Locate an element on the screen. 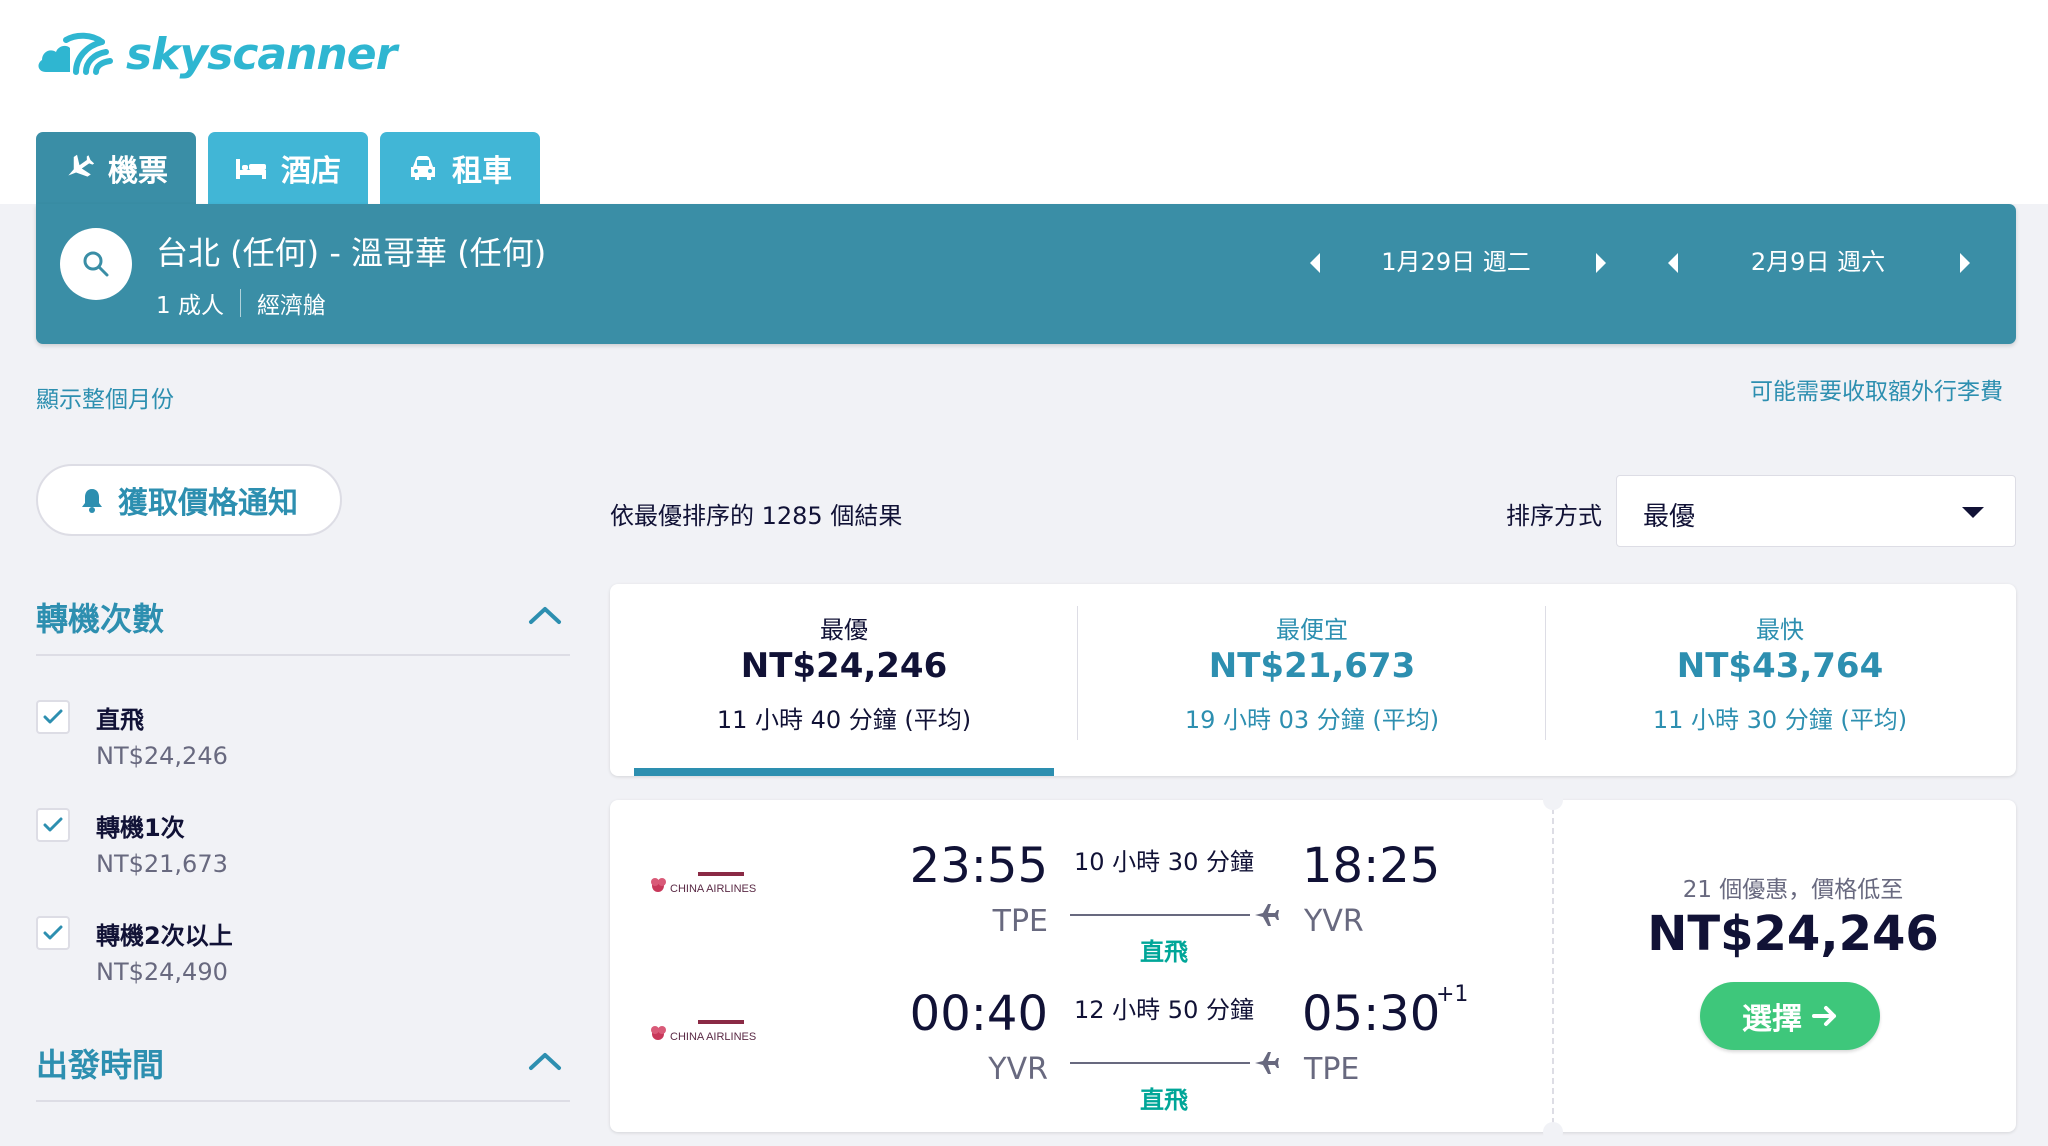  search-icon is located at coordinates (96, 264).